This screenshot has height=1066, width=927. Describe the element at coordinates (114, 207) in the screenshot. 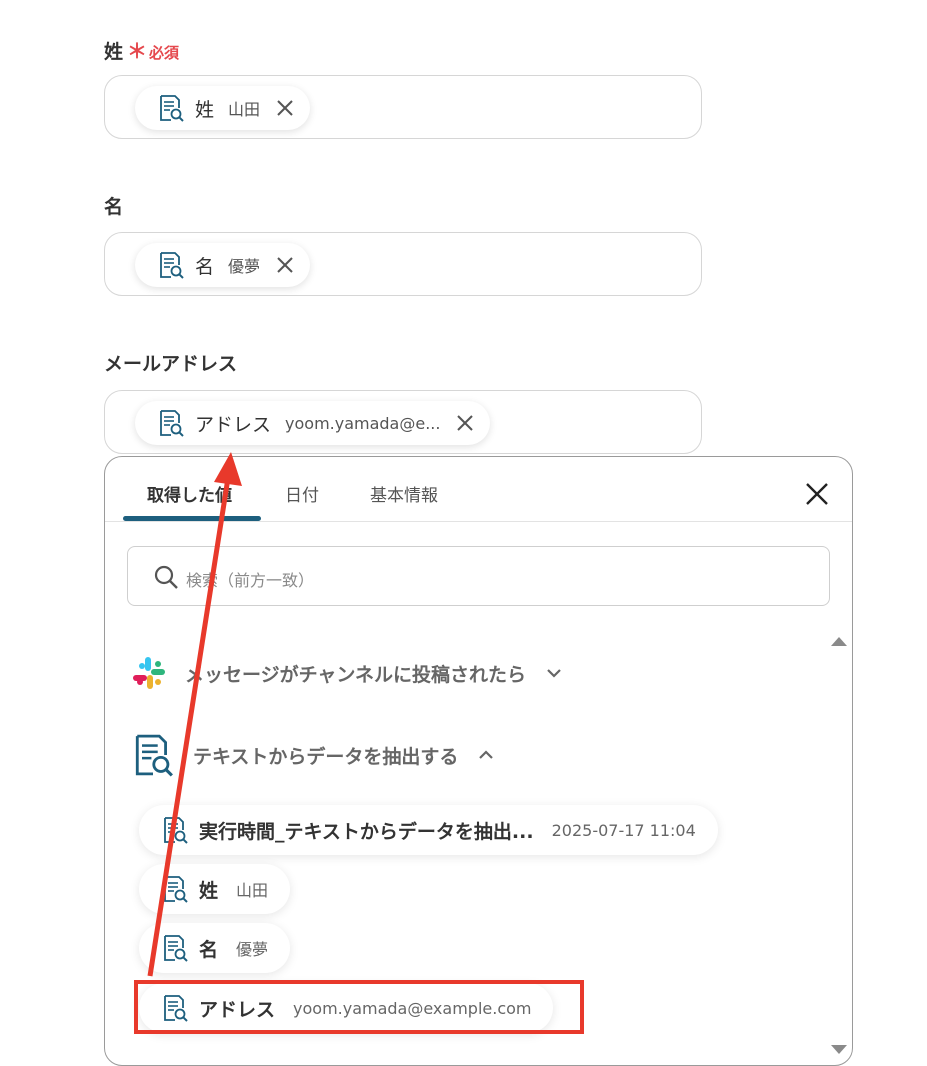

I see `first-name-label: 名` at that location.